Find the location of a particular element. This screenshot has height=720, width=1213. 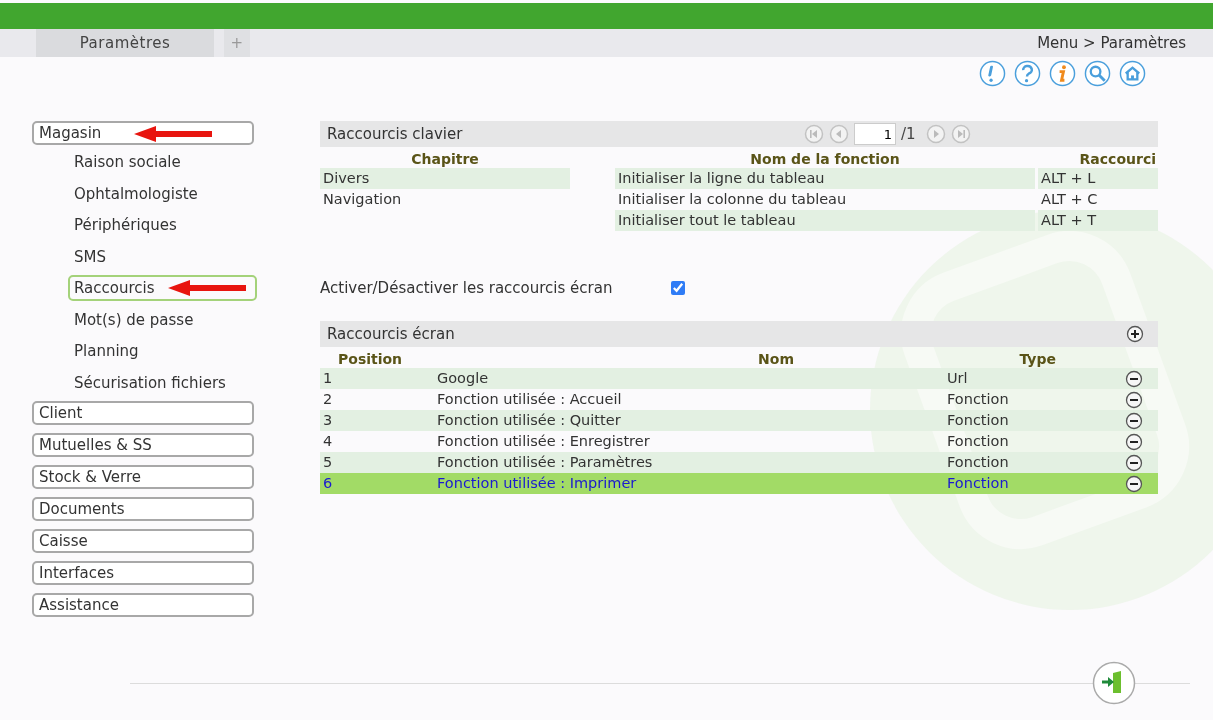

sidebar-group: Documents is located at coordinates (143, 509).